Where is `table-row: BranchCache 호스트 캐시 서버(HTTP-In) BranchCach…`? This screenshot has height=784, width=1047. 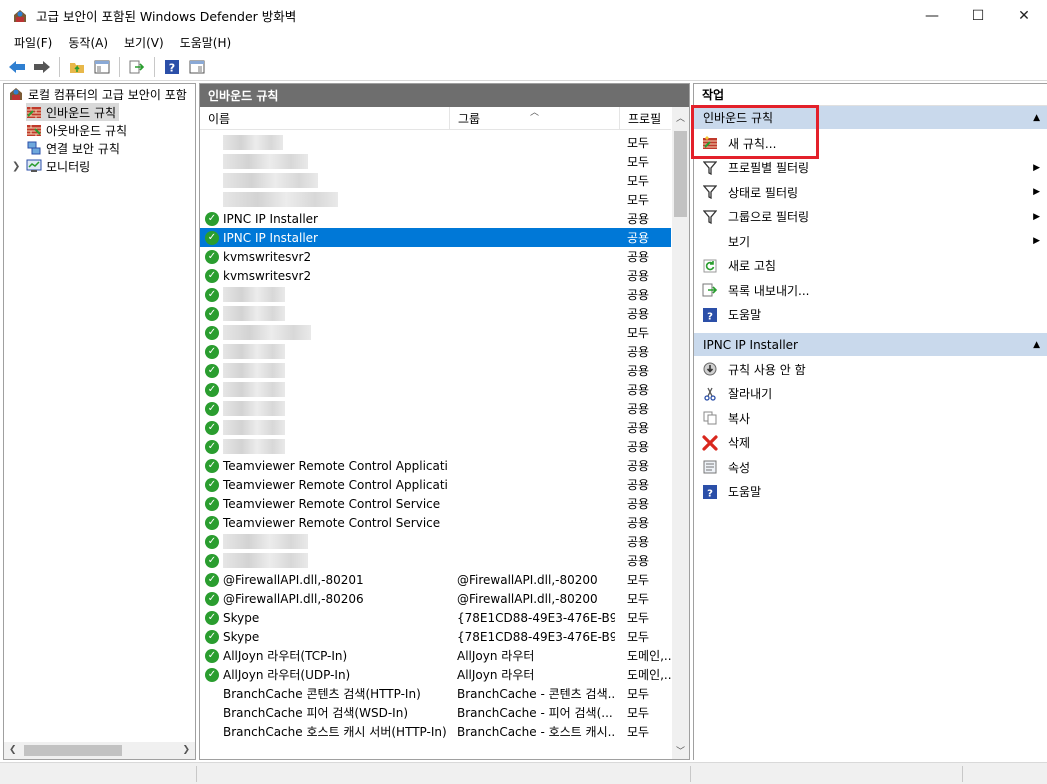
table-row: BranchCache 호스트 캐시 서버(HTTP-In) BranchCach… is located at coordinates (435, 731).